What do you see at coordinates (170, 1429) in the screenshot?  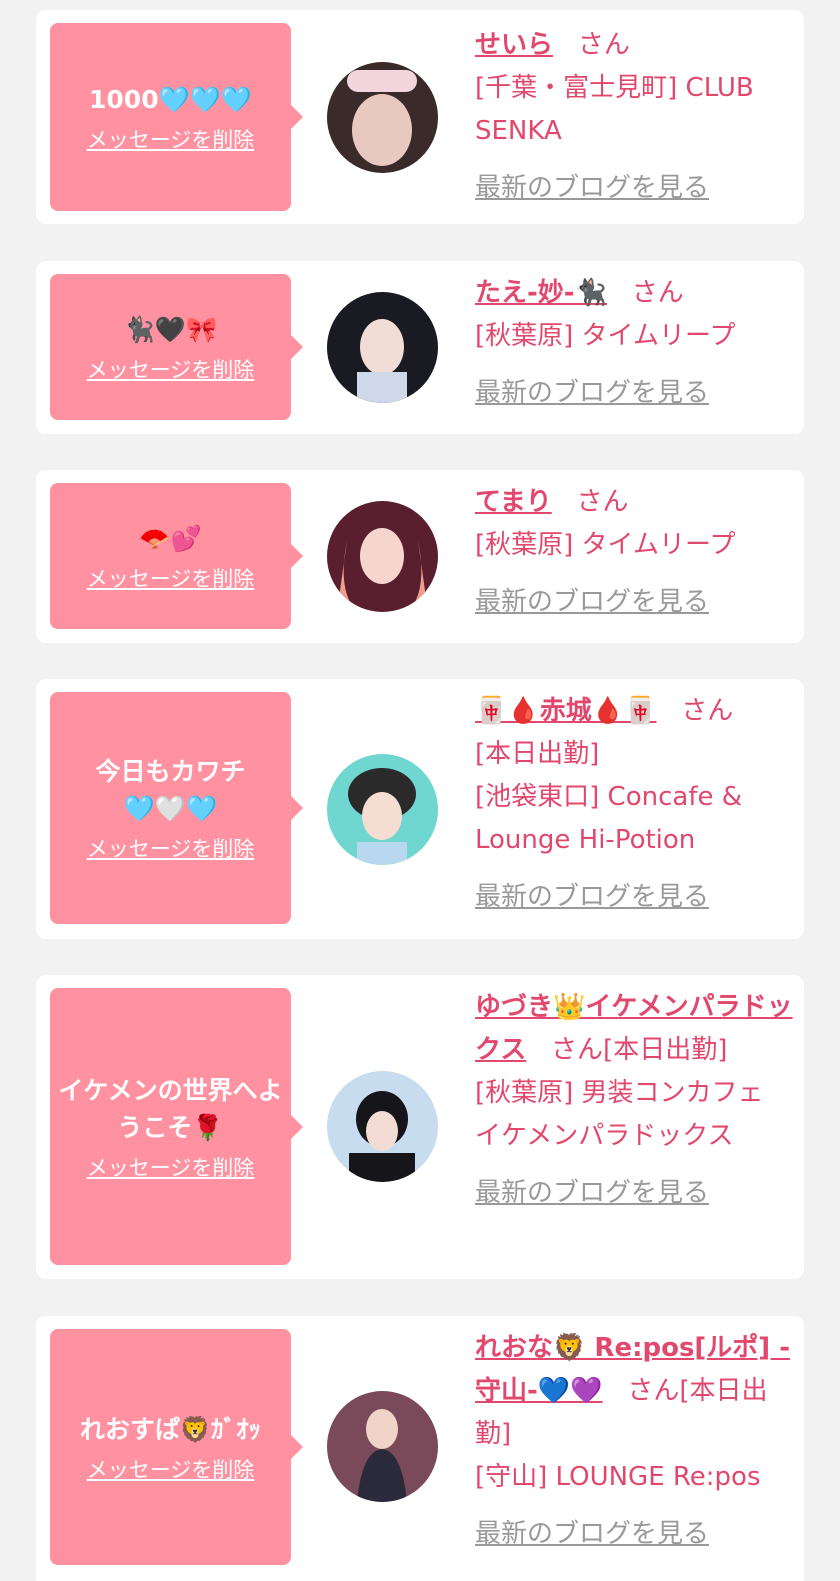 I see `message-text: れおすぱ🦁ｶﾞｵｯ` at bounding box center [170, 1429].